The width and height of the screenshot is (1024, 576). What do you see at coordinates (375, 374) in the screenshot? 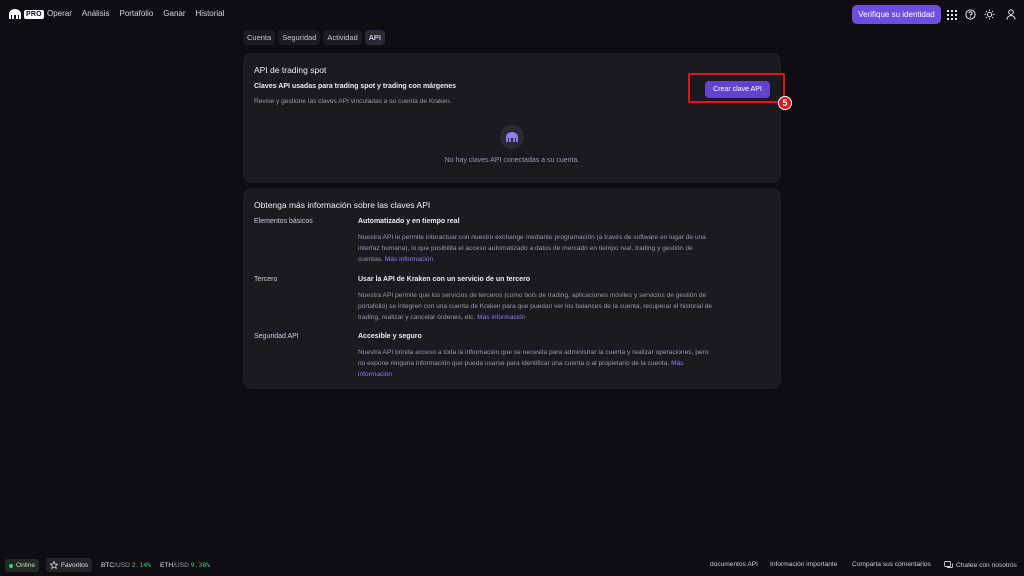
I see `more-info-link: información` at bounding box center [375, 374].